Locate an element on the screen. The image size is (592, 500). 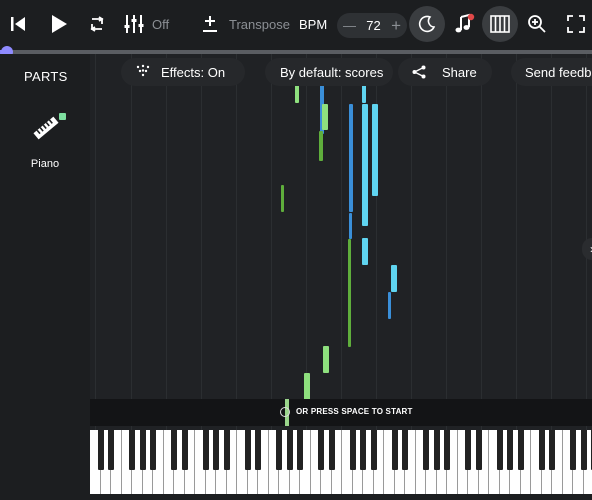
zoom-in-icon is located at coordinates (537, 24).